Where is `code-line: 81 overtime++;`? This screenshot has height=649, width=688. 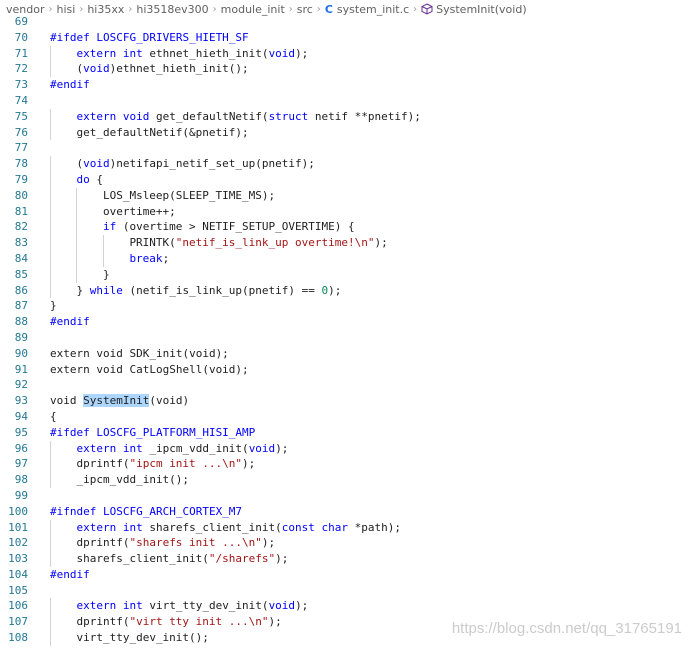
code-line: 81 overtime++; is located at coordinates (344, 211).